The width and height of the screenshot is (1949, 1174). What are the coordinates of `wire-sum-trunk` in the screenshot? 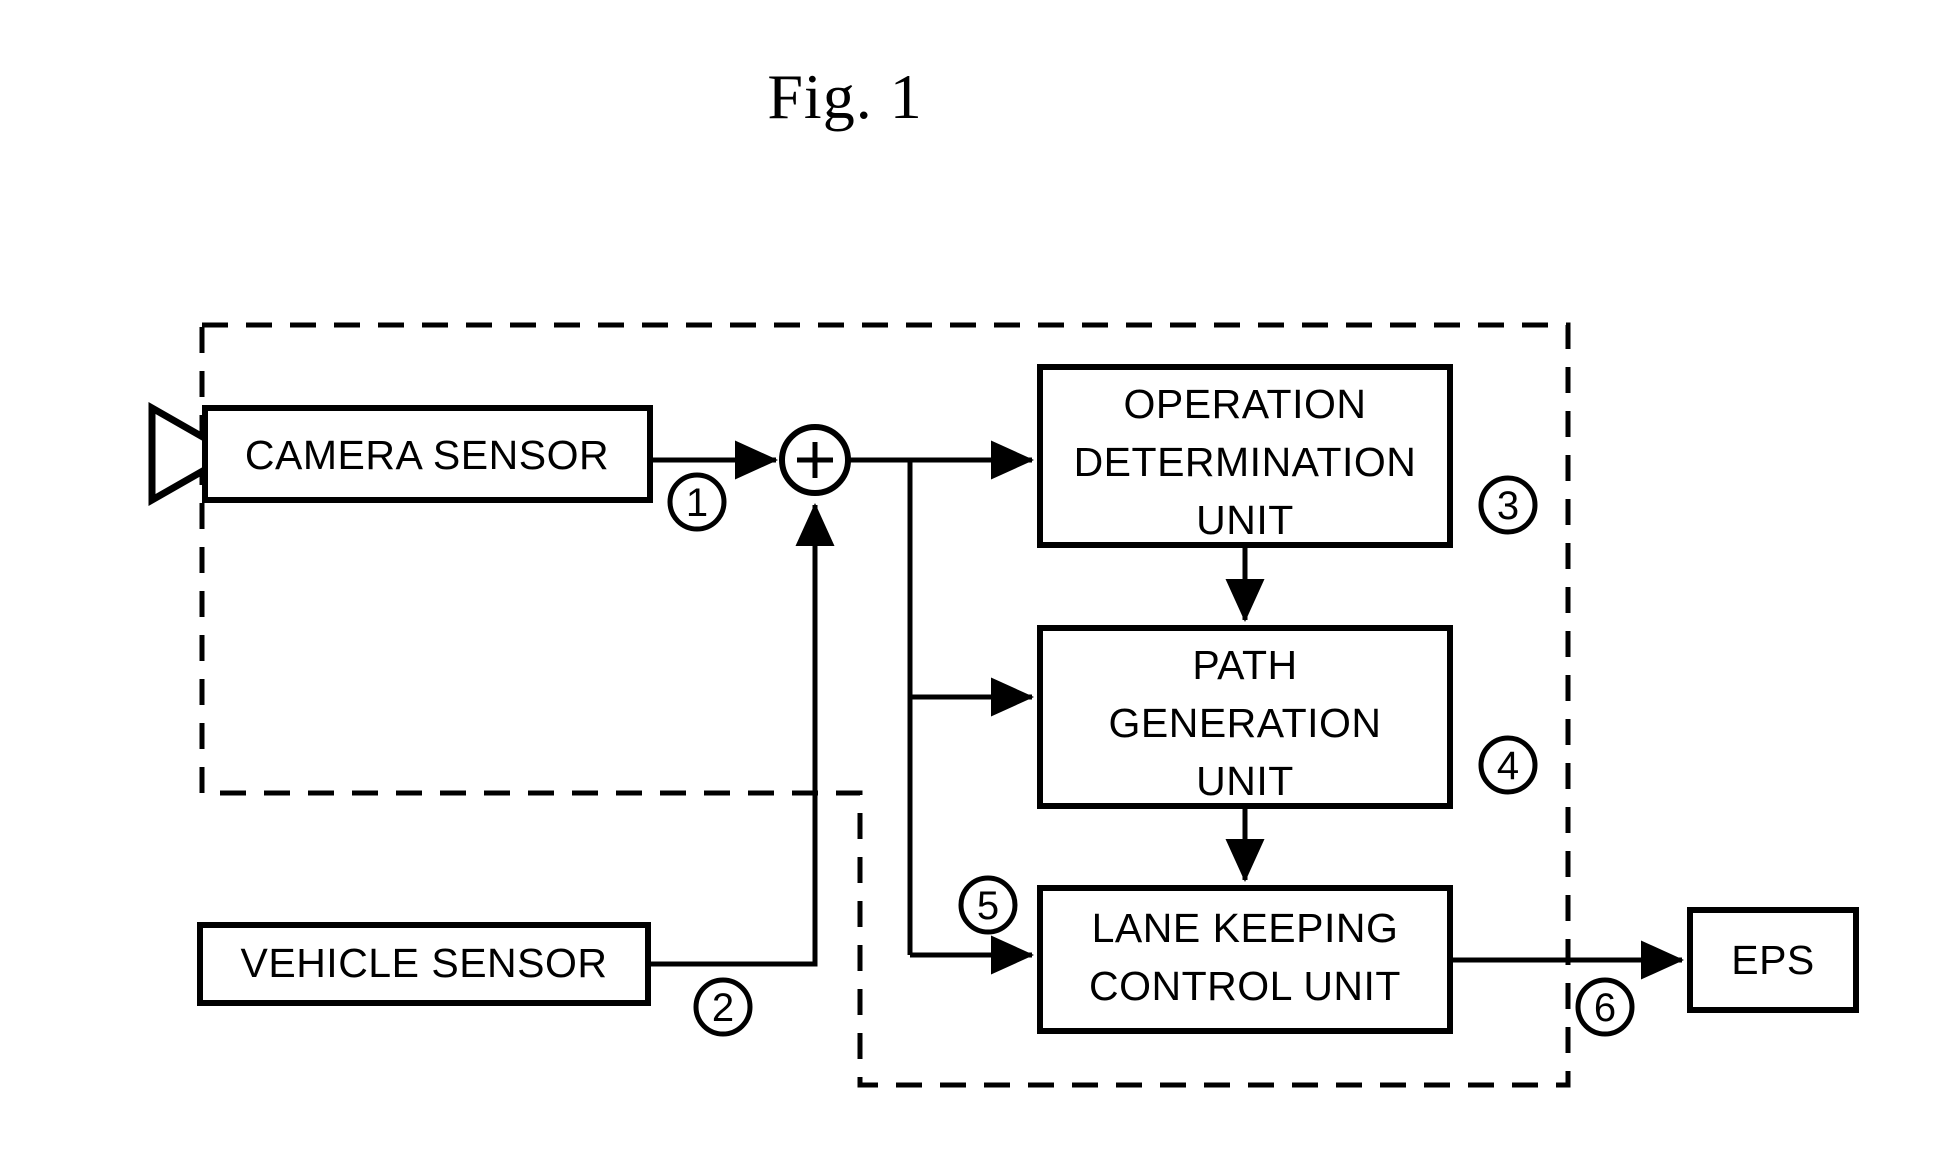 It's located at (880, 706).